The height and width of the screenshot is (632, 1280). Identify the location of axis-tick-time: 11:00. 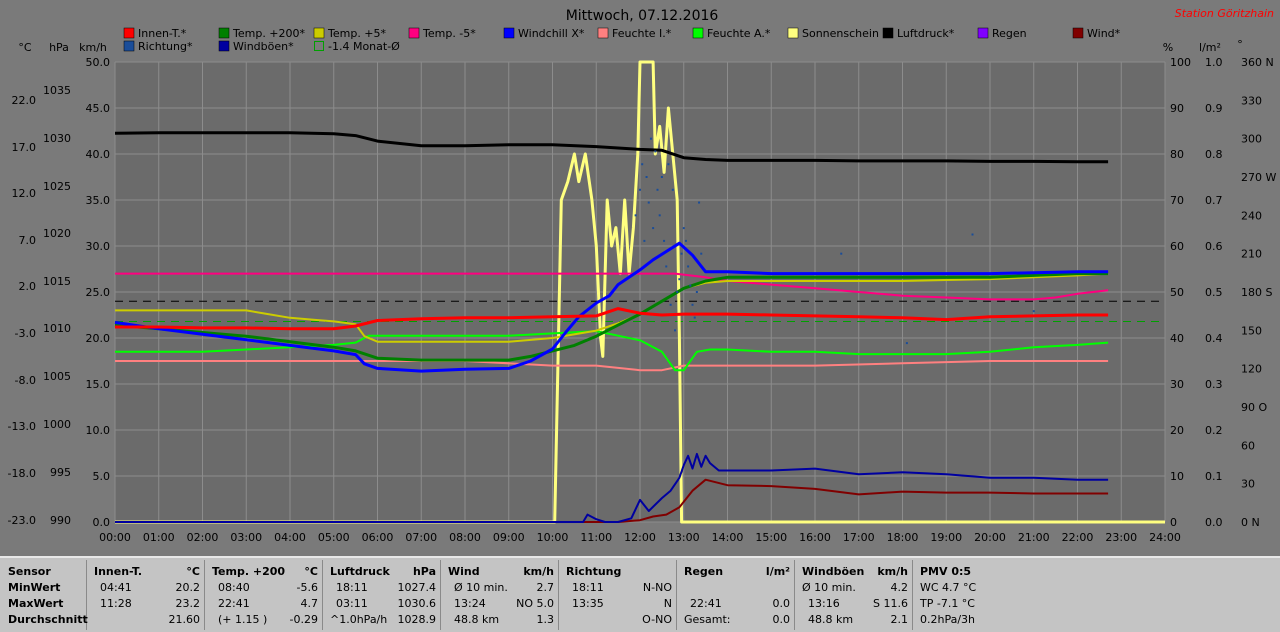
(596, 537).